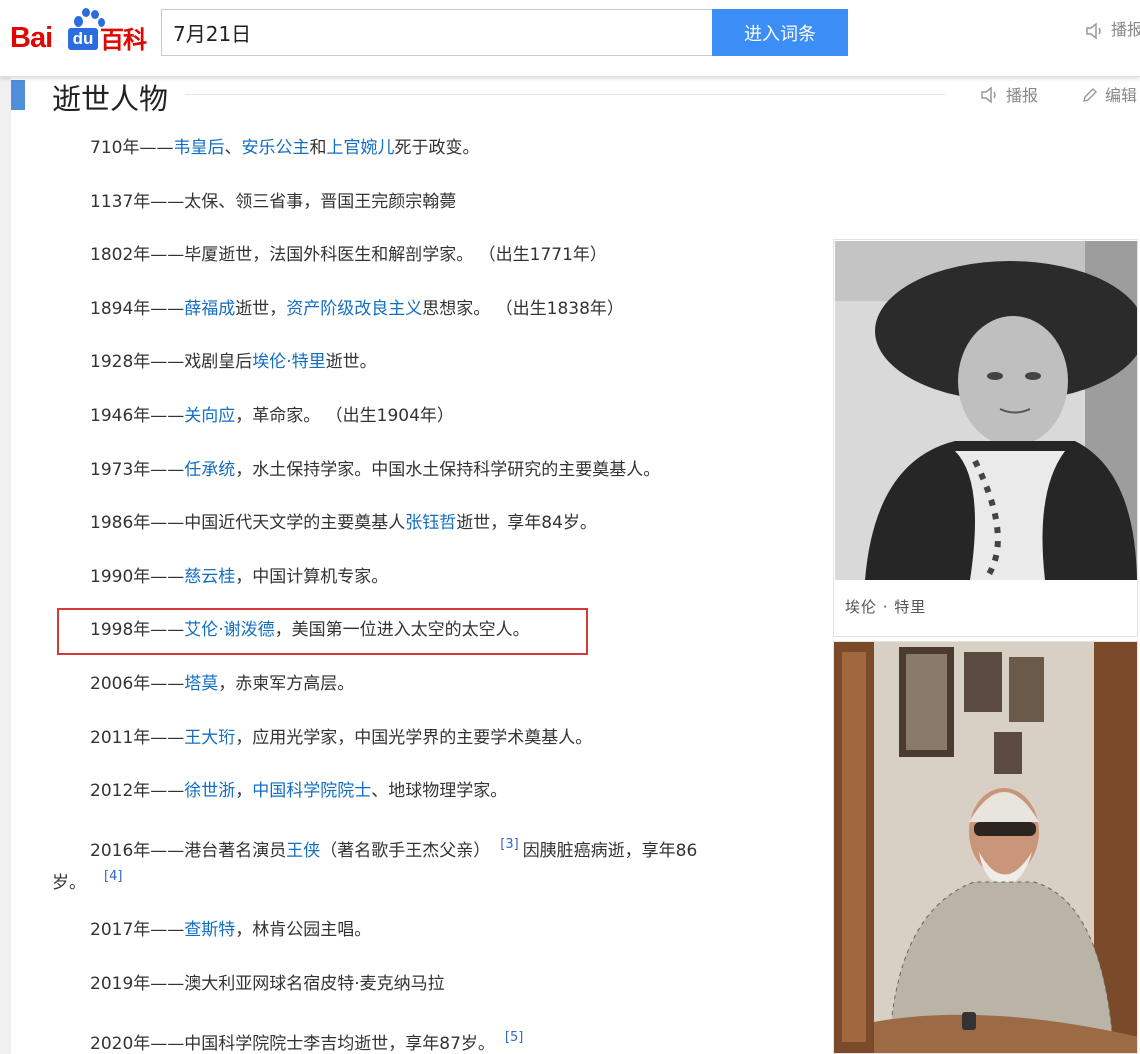 The height and width of the screenshot is (1054, 1140). I want to click on event-row: 2017年——查斯特，林肯公园主唱。, so click(230, 930).